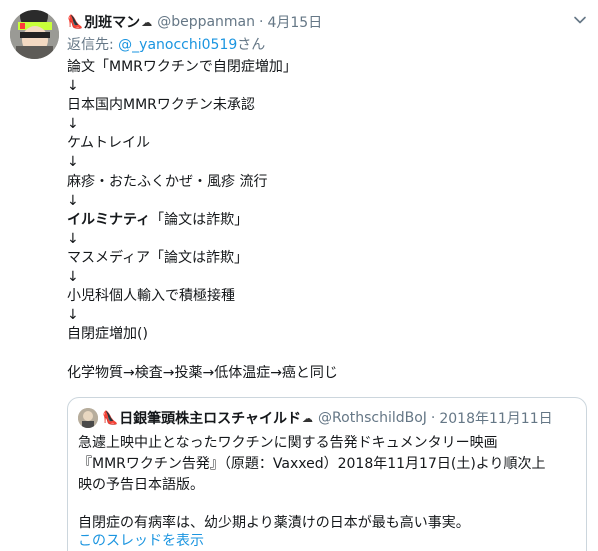  I want to click on tweet-line: イルミナティ「論文は詐欺」, so click(327, 220).